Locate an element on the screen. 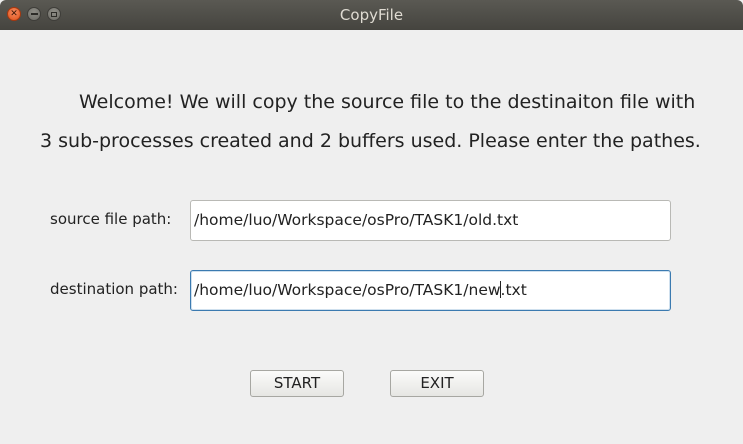 The height and width of the screenshot is (444, 743). title-bar: ✕ CopyFile is located at coordinates (371, 15).